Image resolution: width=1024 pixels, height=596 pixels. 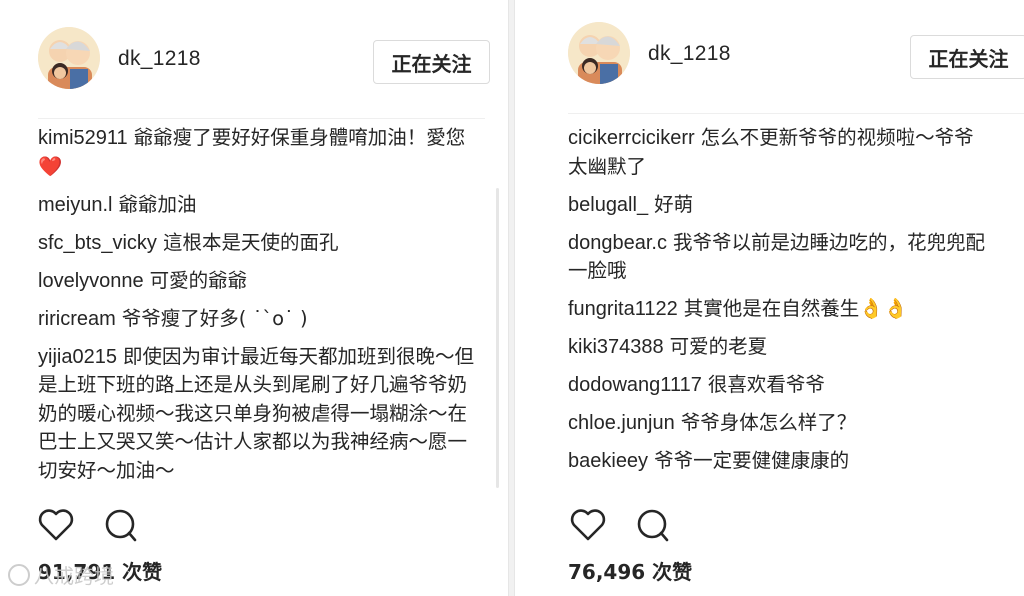 I want to click on comment-item: kimi52911 爺爺瘦了要好好保重身體唷加油！愛您❤️, so click(x=258, y=152).